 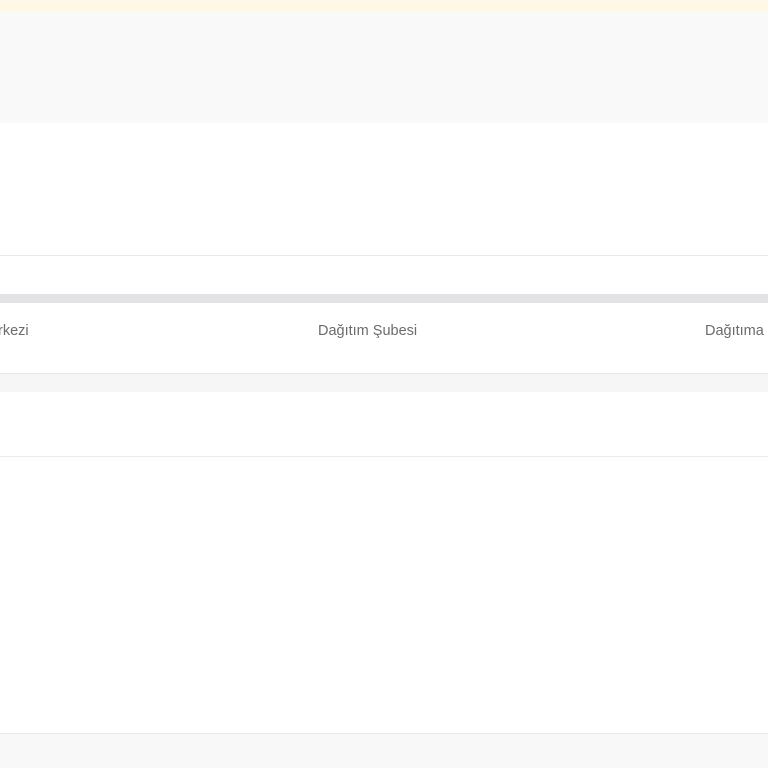 I want to click on table-gap, so click(x=384, y=383).